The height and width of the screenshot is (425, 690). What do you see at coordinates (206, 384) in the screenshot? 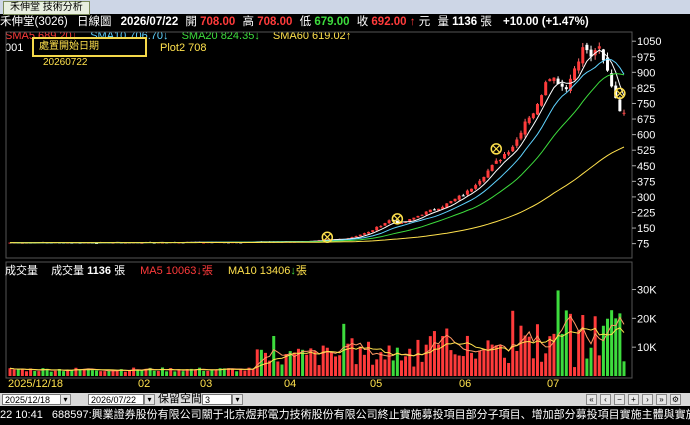
I see `x-label-mar: 03` at bounding box center [206, 384].